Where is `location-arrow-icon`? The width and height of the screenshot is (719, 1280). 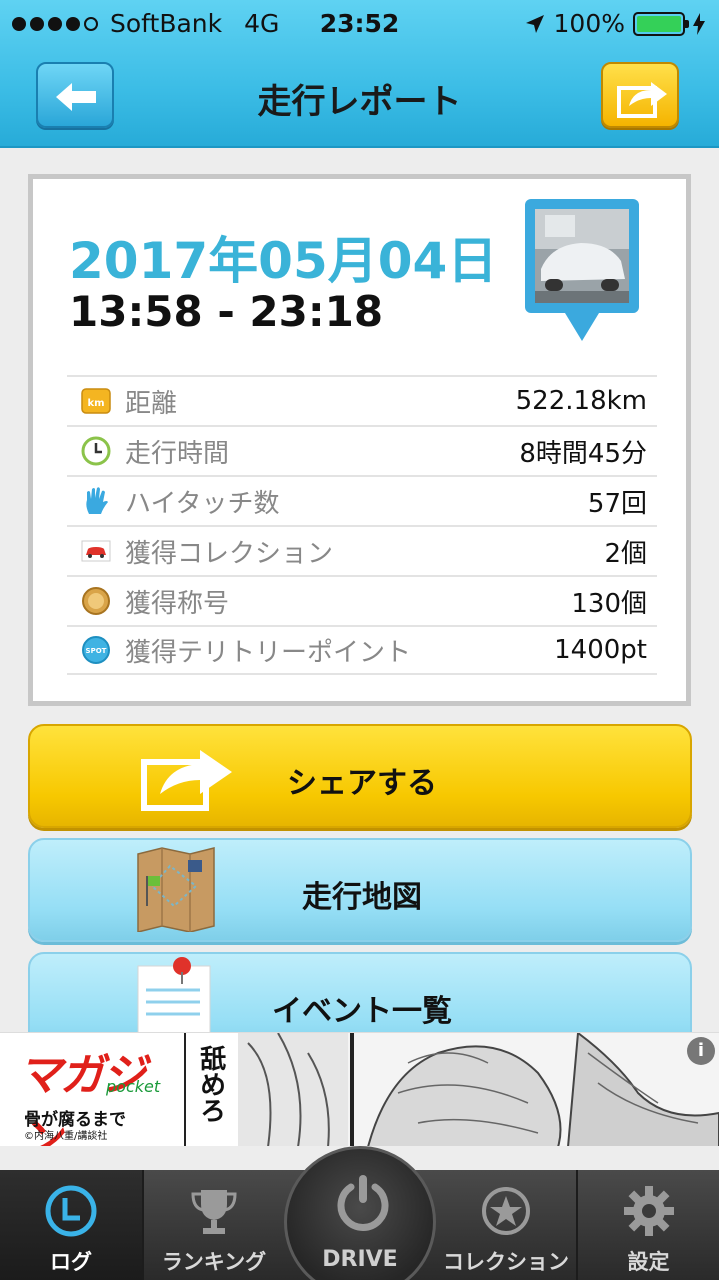 location-arrow-icon is located at coordinates (534, 23).